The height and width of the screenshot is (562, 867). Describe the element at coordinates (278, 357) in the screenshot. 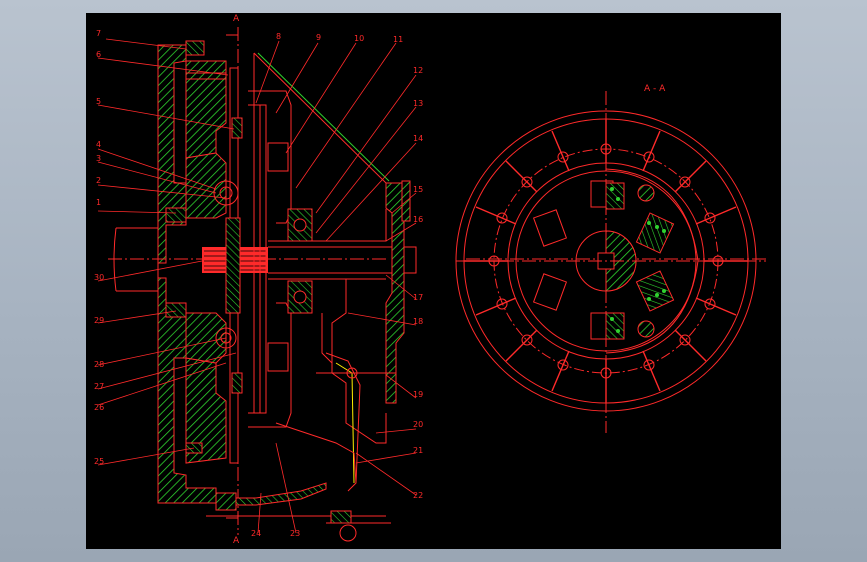

I see `pivot-block-bottom` at that location.